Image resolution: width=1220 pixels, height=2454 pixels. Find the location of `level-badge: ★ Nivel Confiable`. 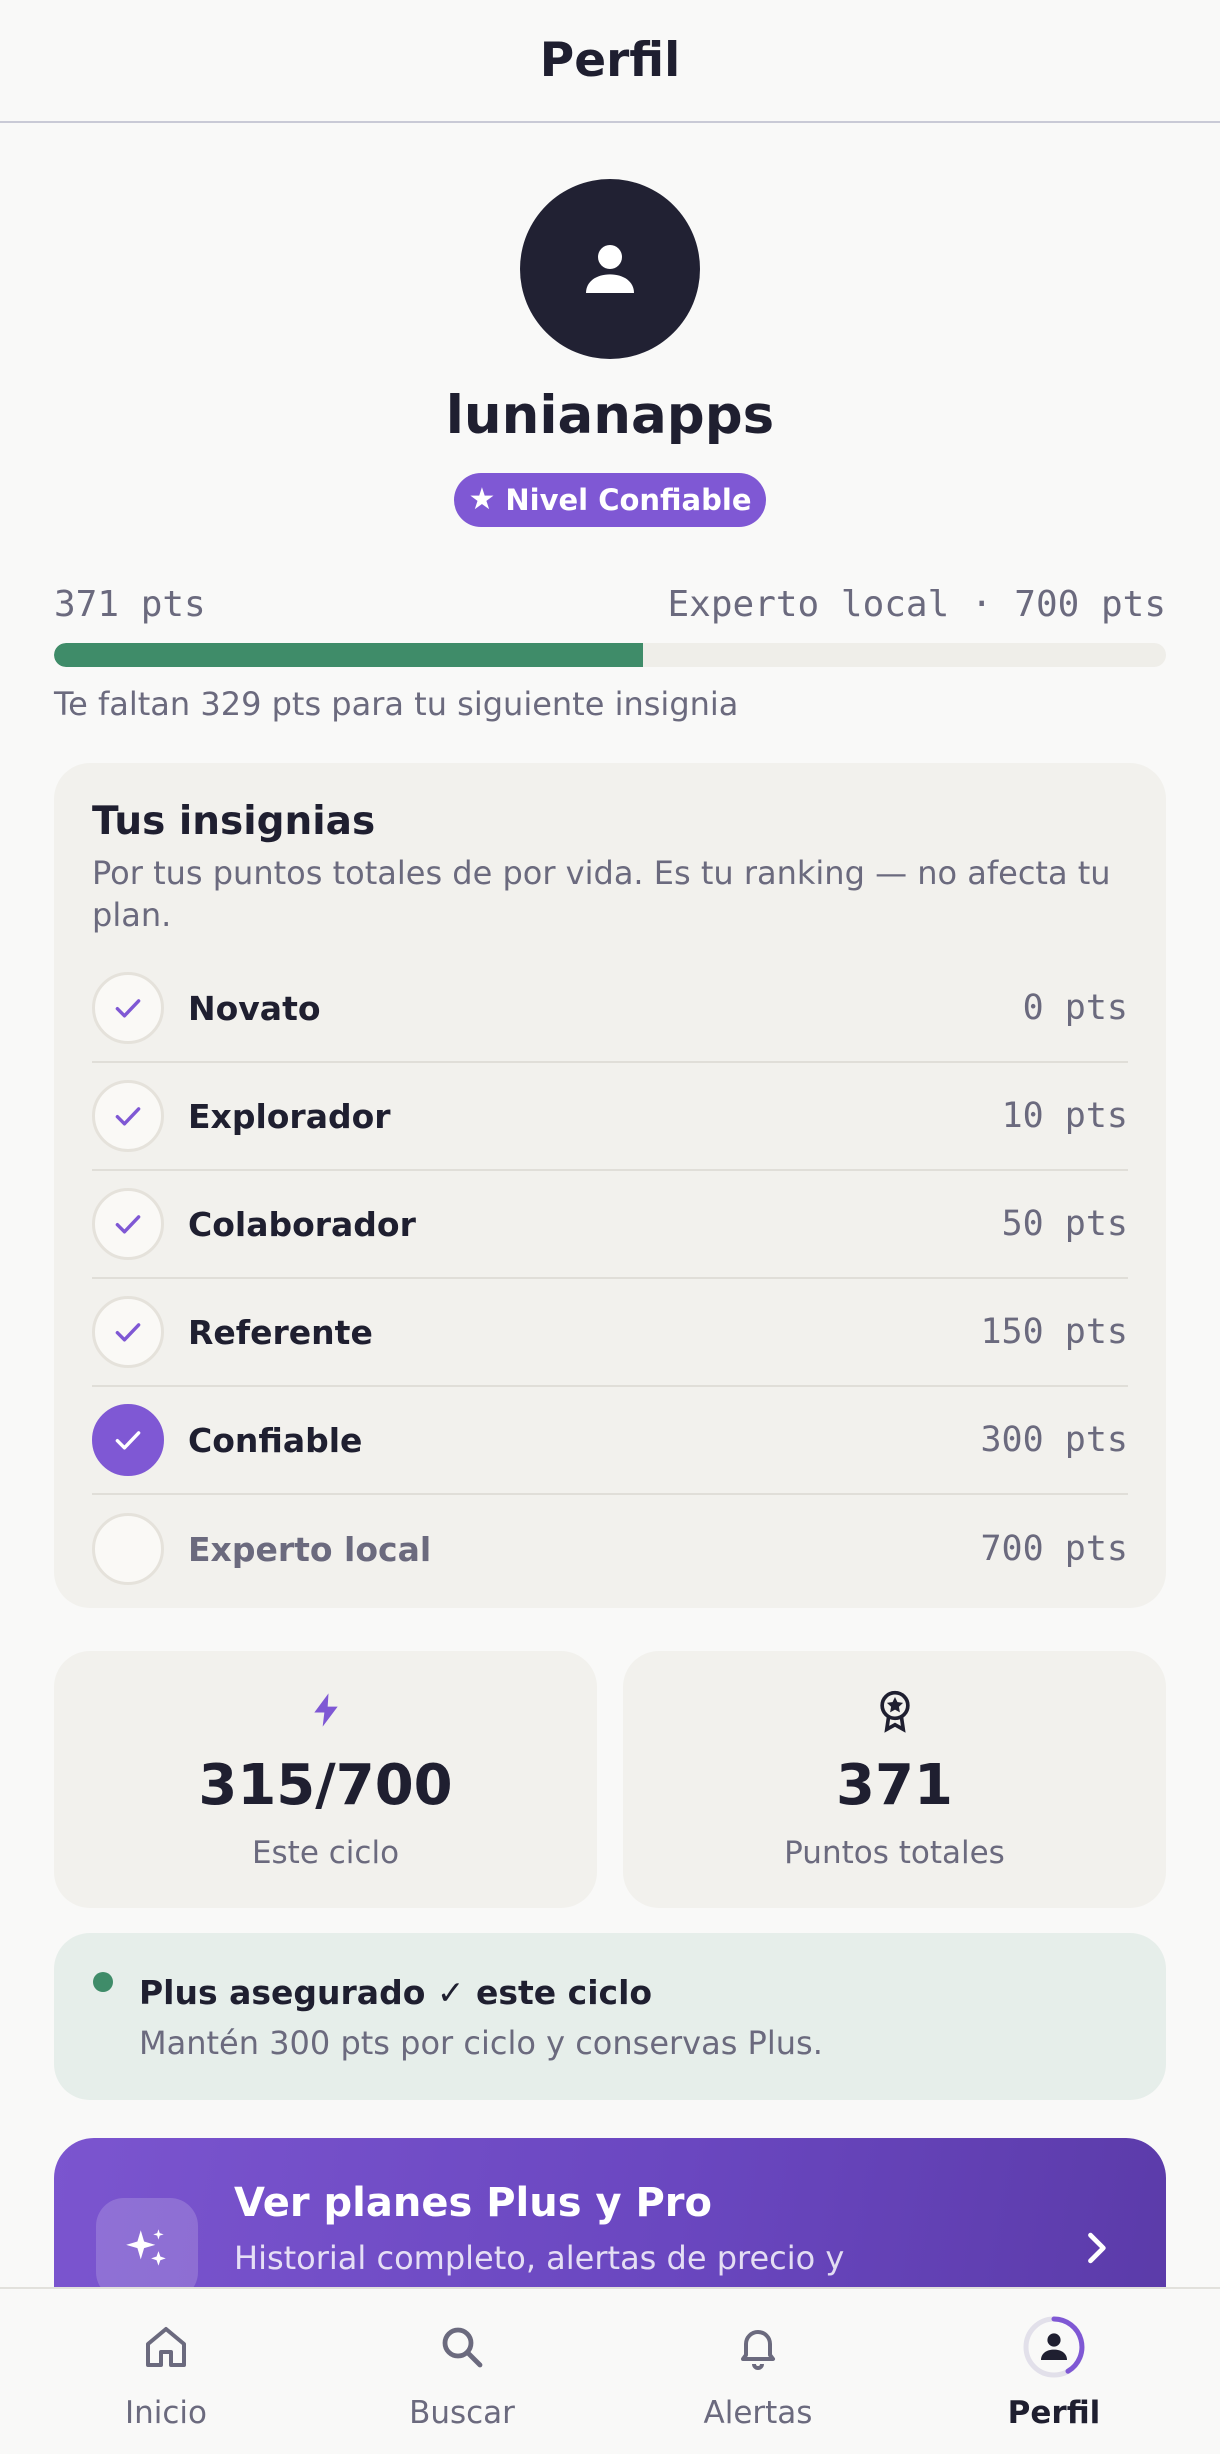

level-badge: ★ Nivel Confiable is located at coordinates (610, 500).